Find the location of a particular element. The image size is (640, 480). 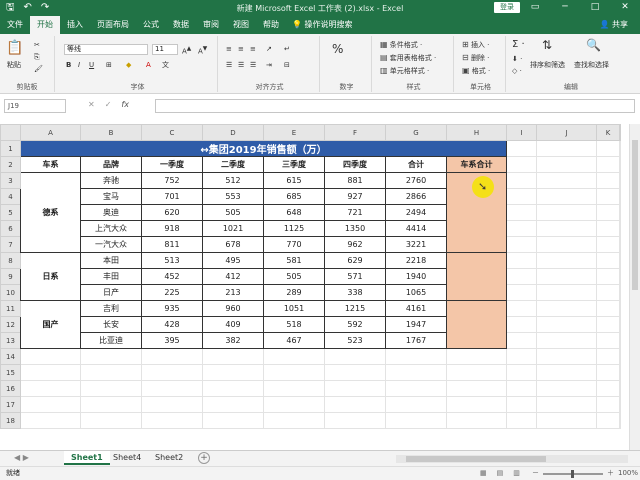

maximize-icon: □ is located at coordinates (595, 8).